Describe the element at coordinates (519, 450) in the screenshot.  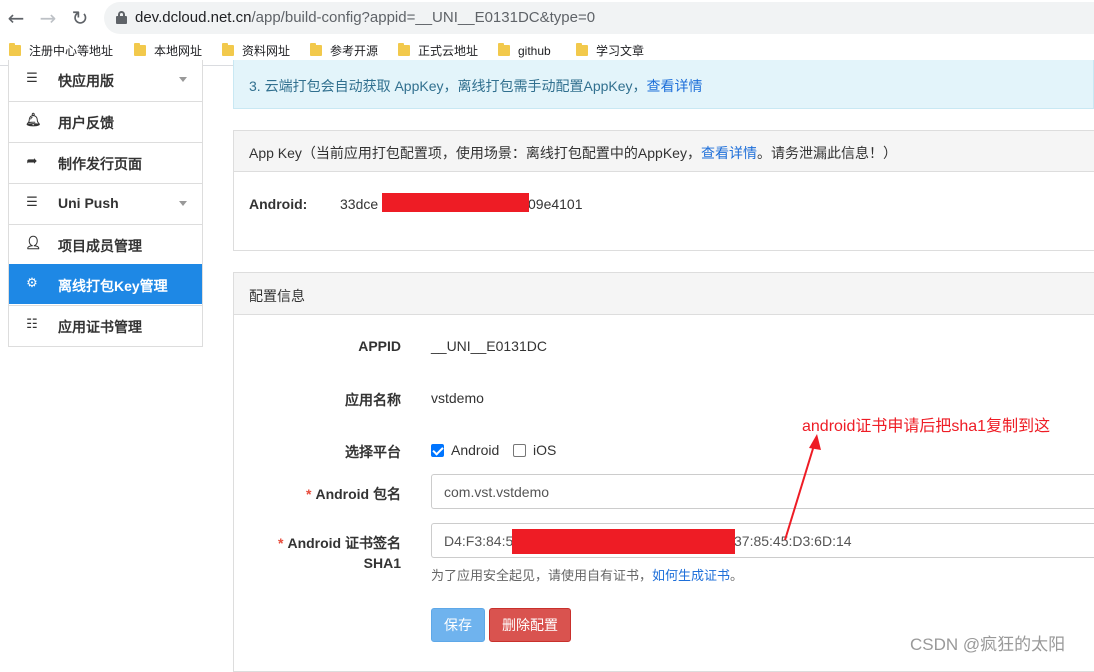
I see `ios-checkbox` at that location.